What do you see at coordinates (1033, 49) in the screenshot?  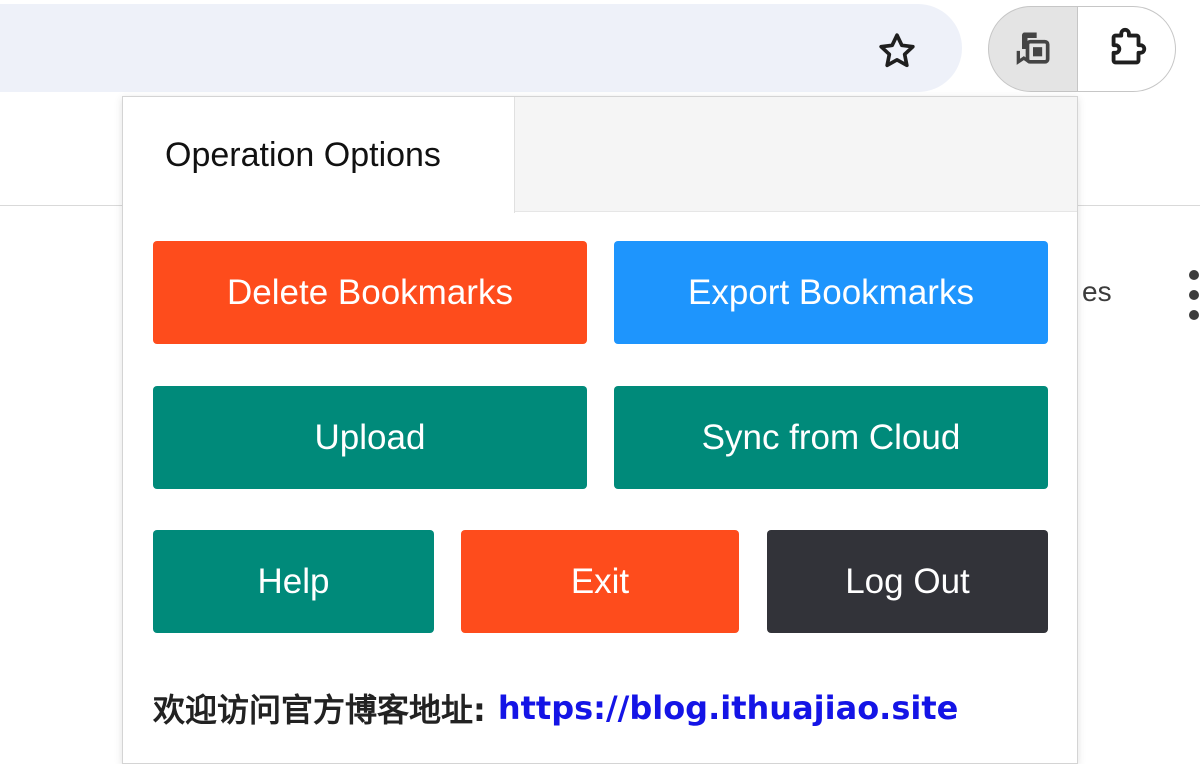 I see `bookmark-extension-icon` at bounding box center [1033, 49].